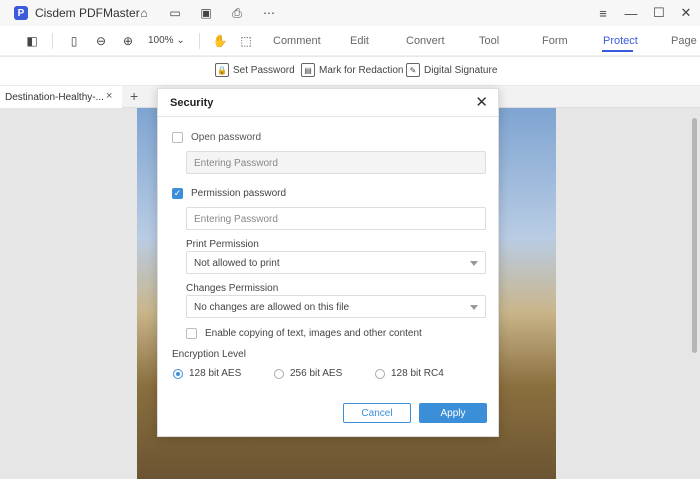 The width and height of the screenshot is (700, 479). What do you see at coordinates (177, 193) in the screenshot?
I see `permission-password-checkbox: ✓` at bounding box center [177, 193].